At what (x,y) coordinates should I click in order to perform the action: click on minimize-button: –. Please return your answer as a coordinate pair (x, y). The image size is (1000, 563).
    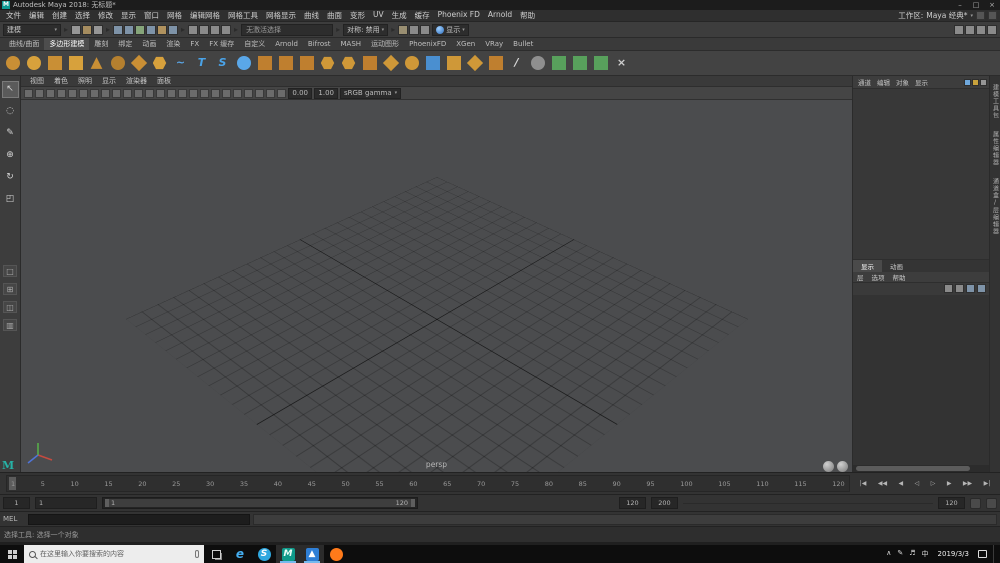
    Looking at the image, I should click on (960, 5).